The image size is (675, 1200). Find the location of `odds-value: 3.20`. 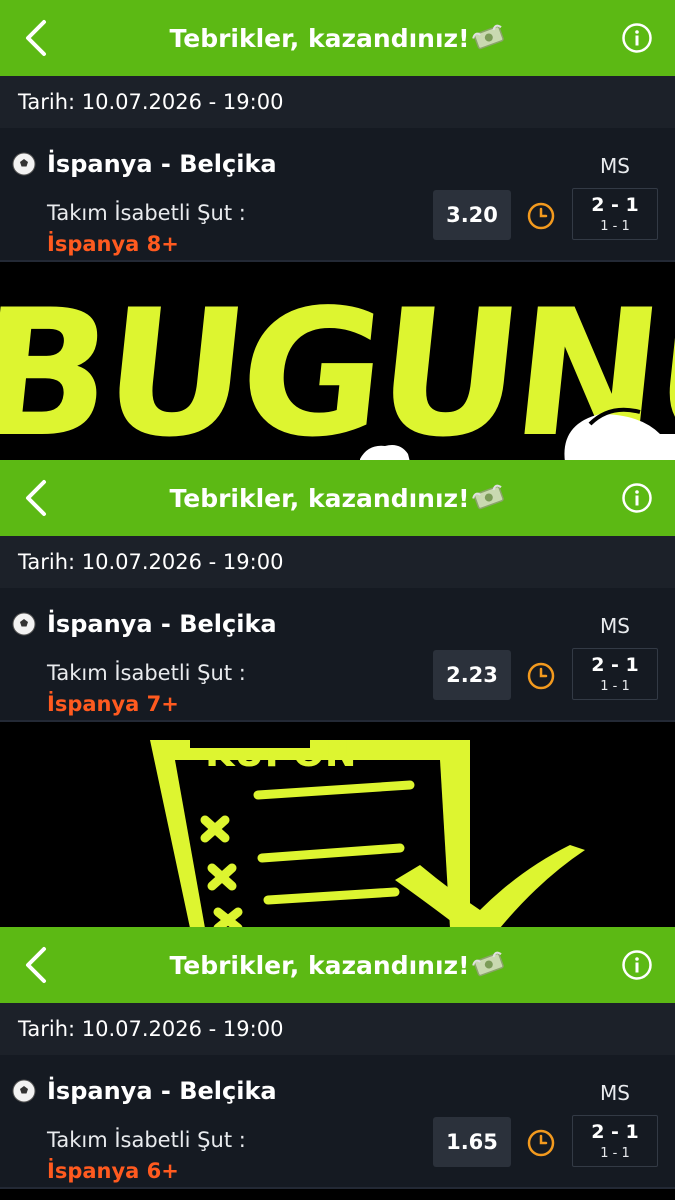

odds-value: 3.20 is located at coordinates (472, 215).